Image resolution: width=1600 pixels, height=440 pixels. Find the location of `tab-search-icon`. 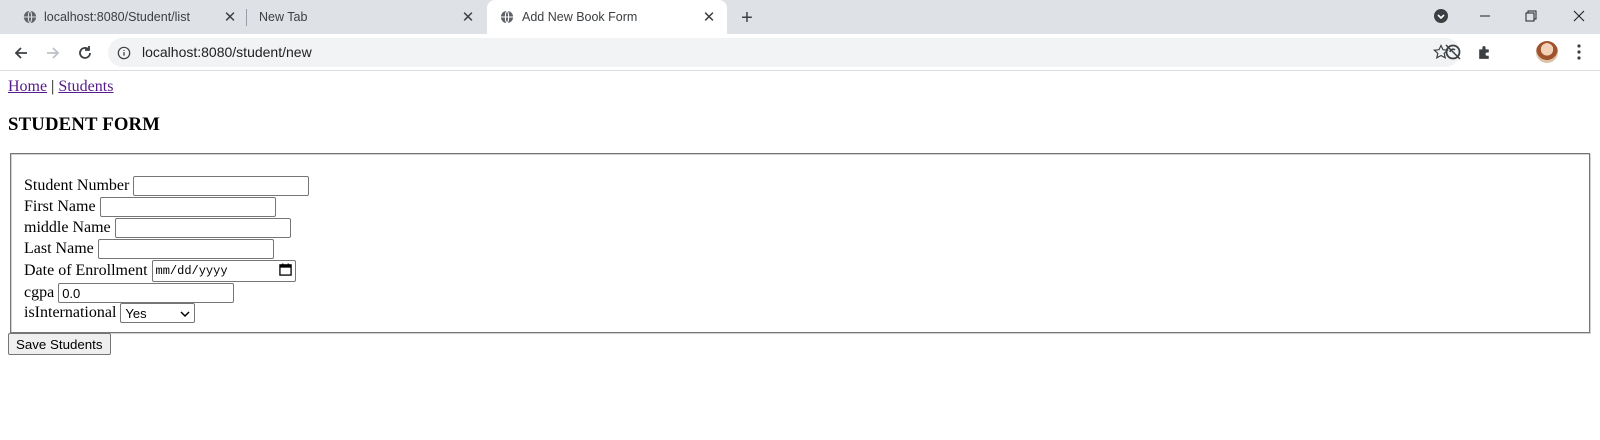

tab-search-icon is located at coordinates (1441, 16).